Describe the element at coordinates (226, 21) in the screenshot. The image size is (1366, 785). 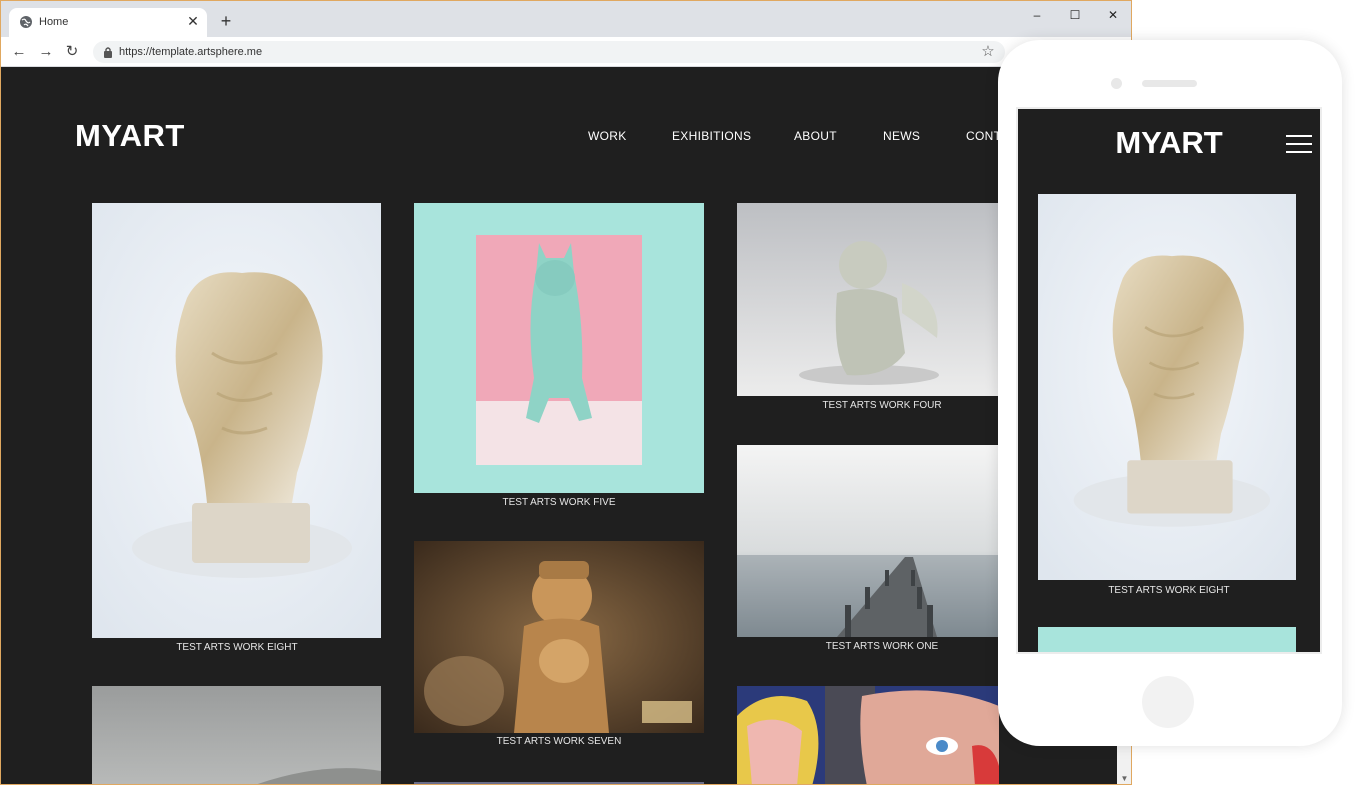
I see `new-tab-icon: +` at that location.